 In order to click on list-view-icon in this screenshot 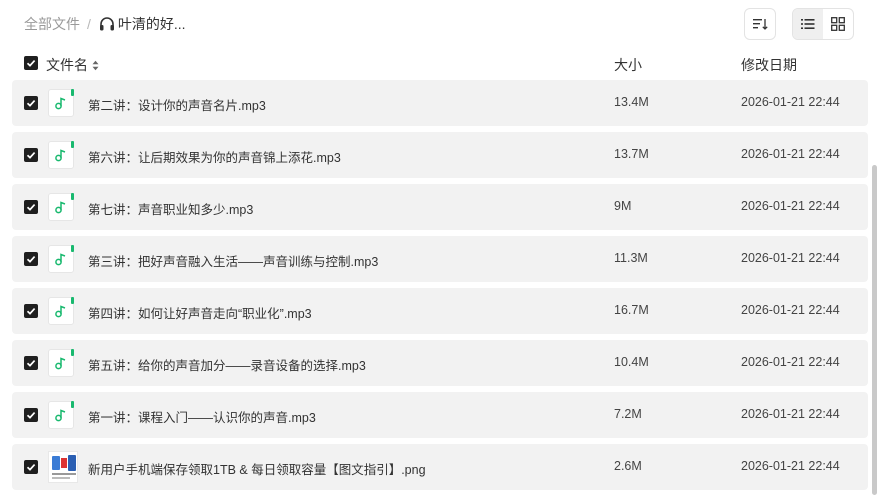, I will do `click(808, 24)`.